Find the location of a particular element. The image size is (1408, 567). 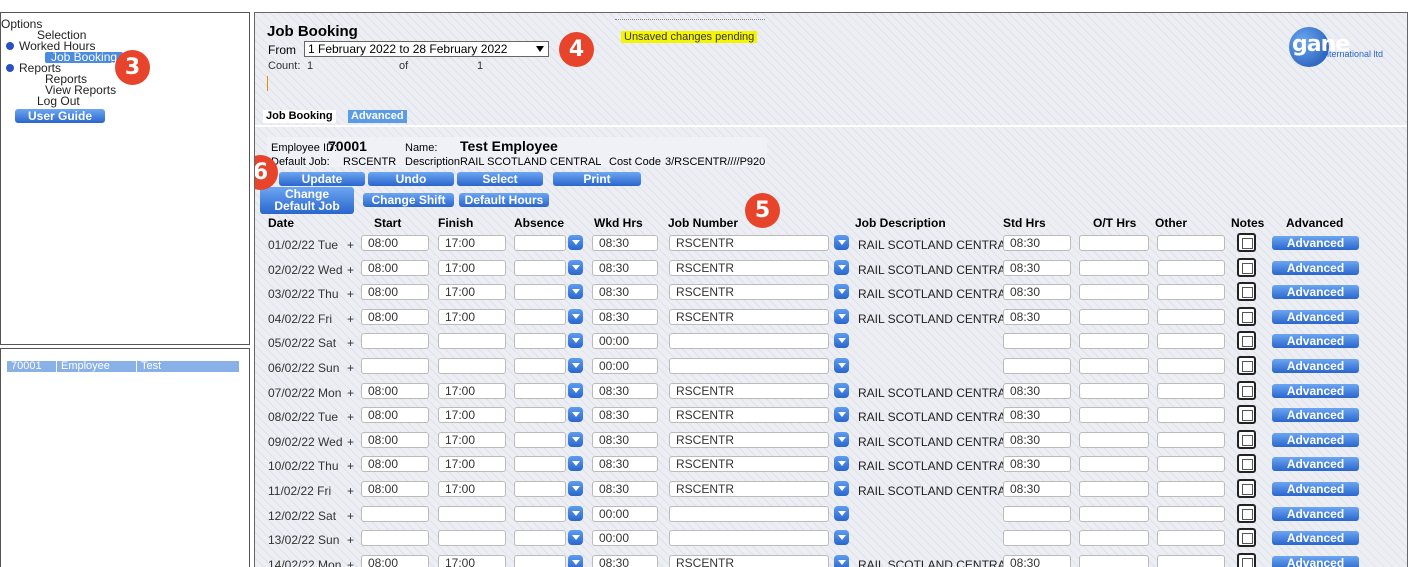

employee-list-row: 70001 Employee Test is located at coordinates (123, 366).